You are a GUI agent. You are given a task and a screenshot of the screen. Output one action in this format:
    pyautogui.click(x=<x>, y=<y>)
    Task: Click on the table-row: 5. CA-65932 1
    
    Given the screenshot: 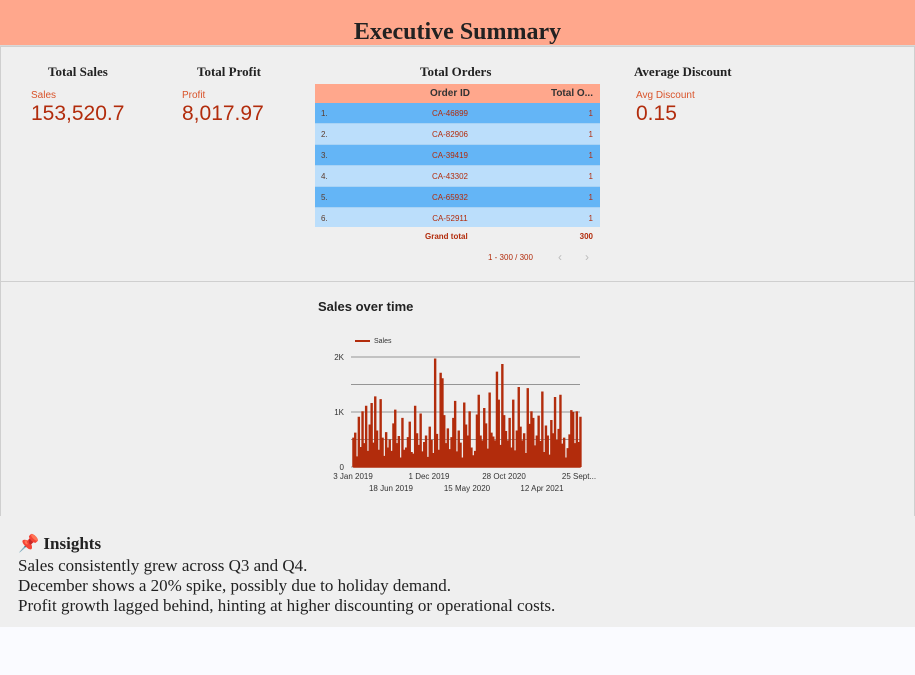 What is the action you would take?
    pyautogui.click(x=457, y=197)
    